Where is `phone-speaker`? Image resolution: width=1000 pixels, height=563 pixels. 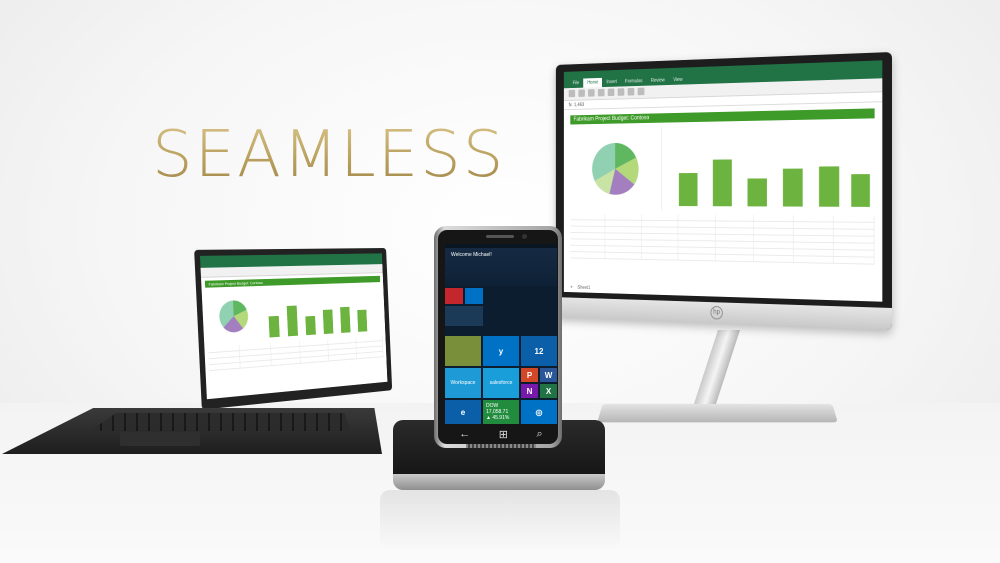
phone-speaker is located at coordinates (500, 236).